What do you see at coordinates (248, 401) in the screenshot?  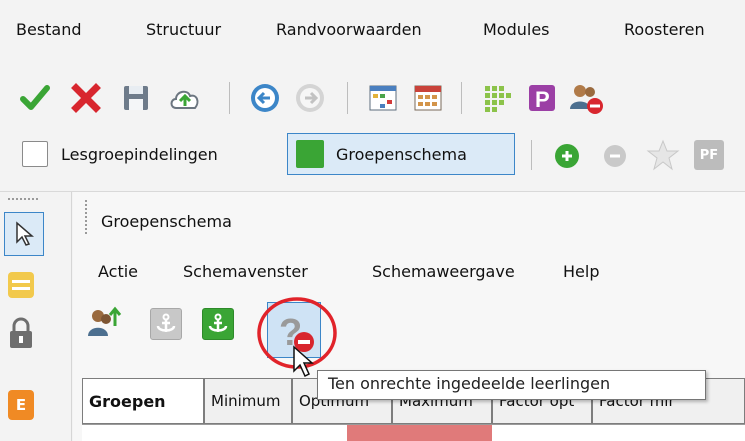 I see `tab-minimum: Minimum` at bounding box center [248, 401].